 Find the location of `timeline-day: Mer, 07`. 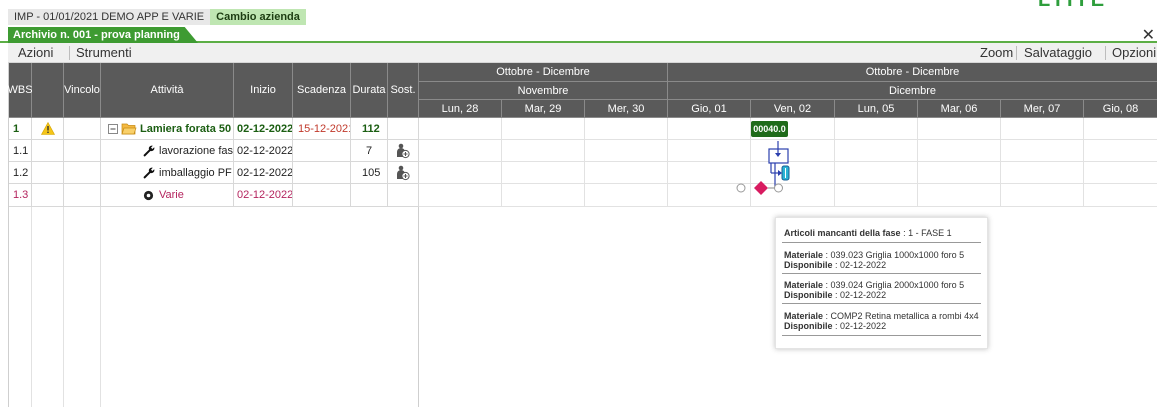

timeline-day: Mer, 07 is located at coordinates (1042, 109).